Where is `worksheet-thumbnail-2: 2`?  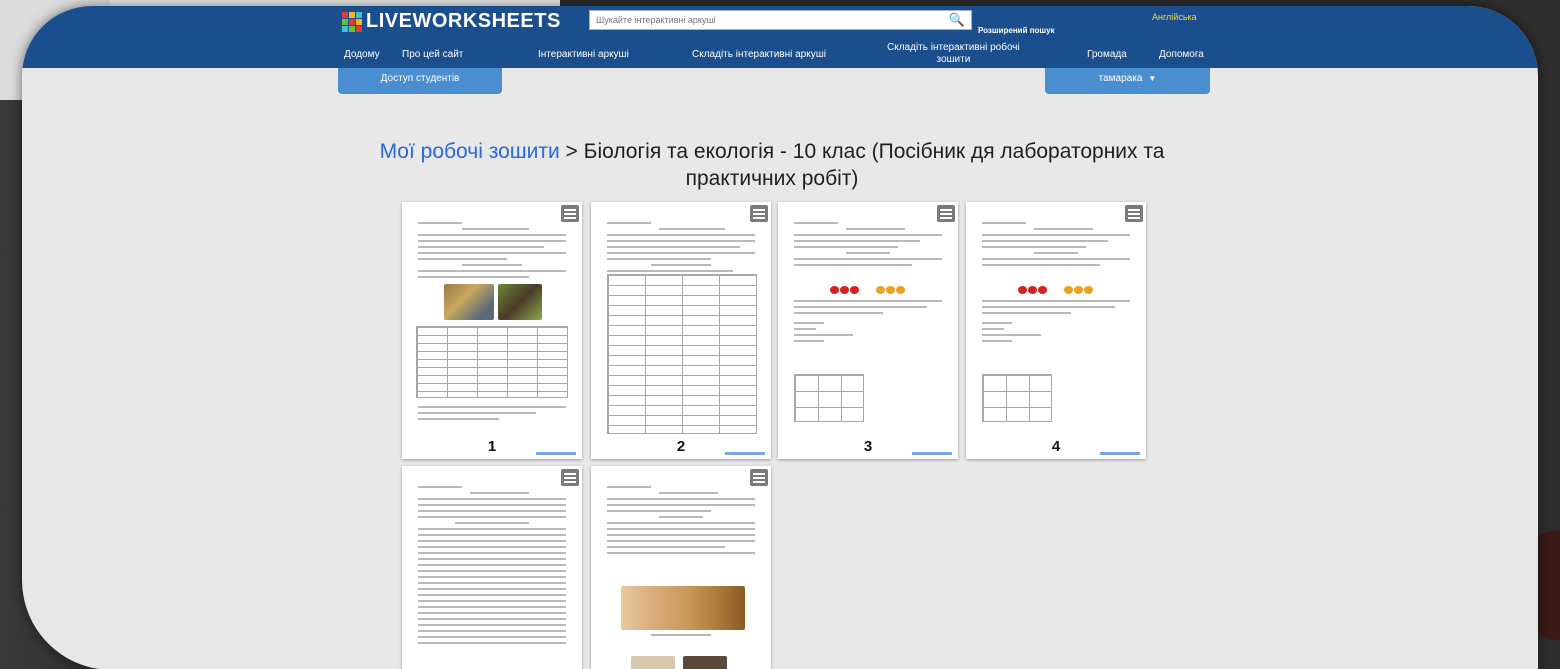 worksheet-thumbnail-2: 2 is located at coordinates (681, 330).